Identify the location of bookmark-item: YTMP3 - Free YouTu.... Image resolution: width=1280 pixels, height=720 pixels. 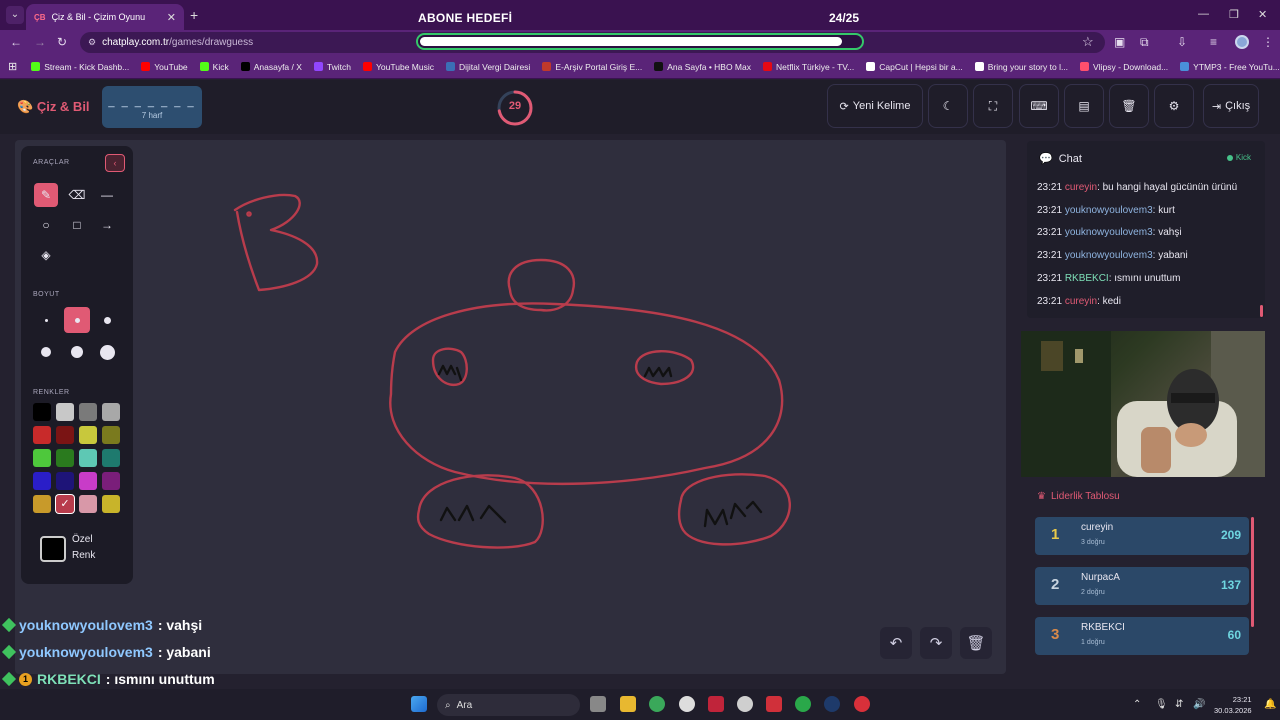
(1230, 67).